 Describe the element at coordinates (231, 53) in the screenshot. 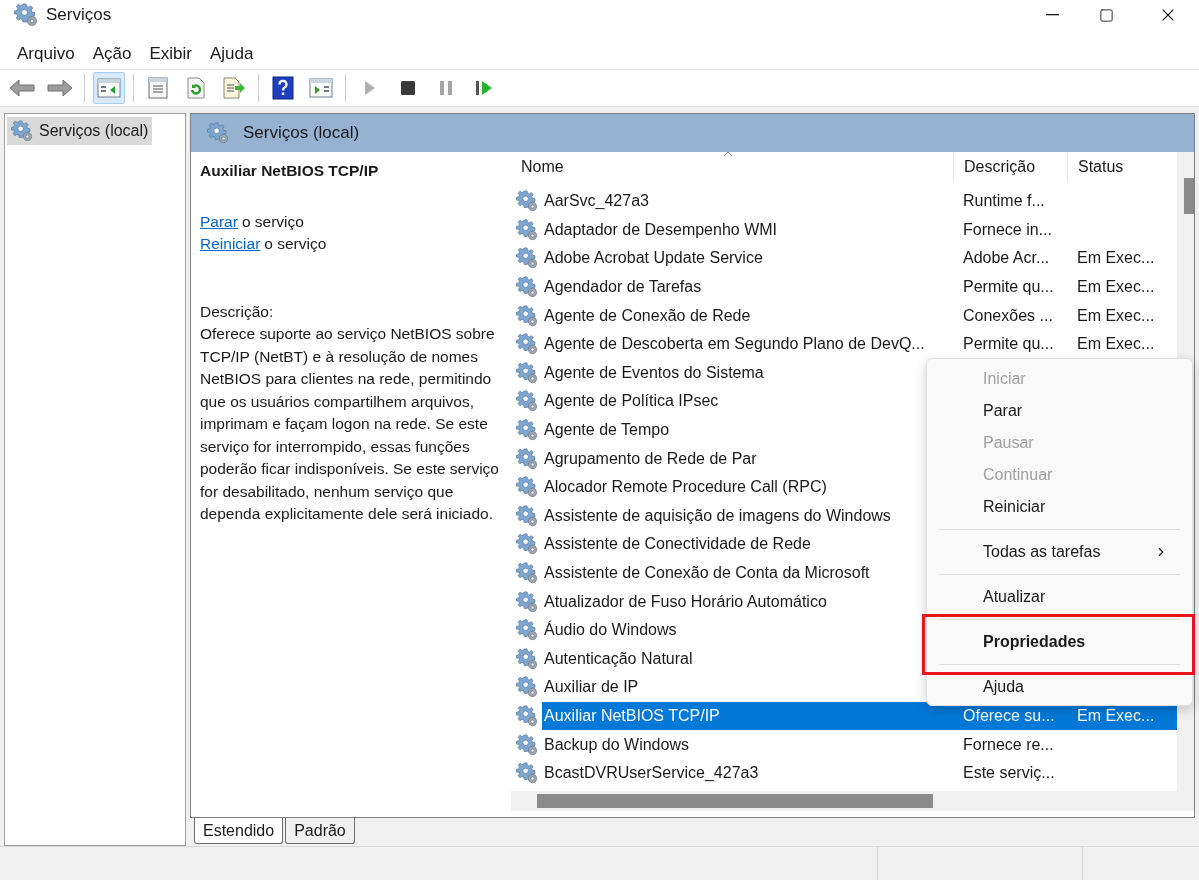

I see `menu-item: Ajuda` at that location.